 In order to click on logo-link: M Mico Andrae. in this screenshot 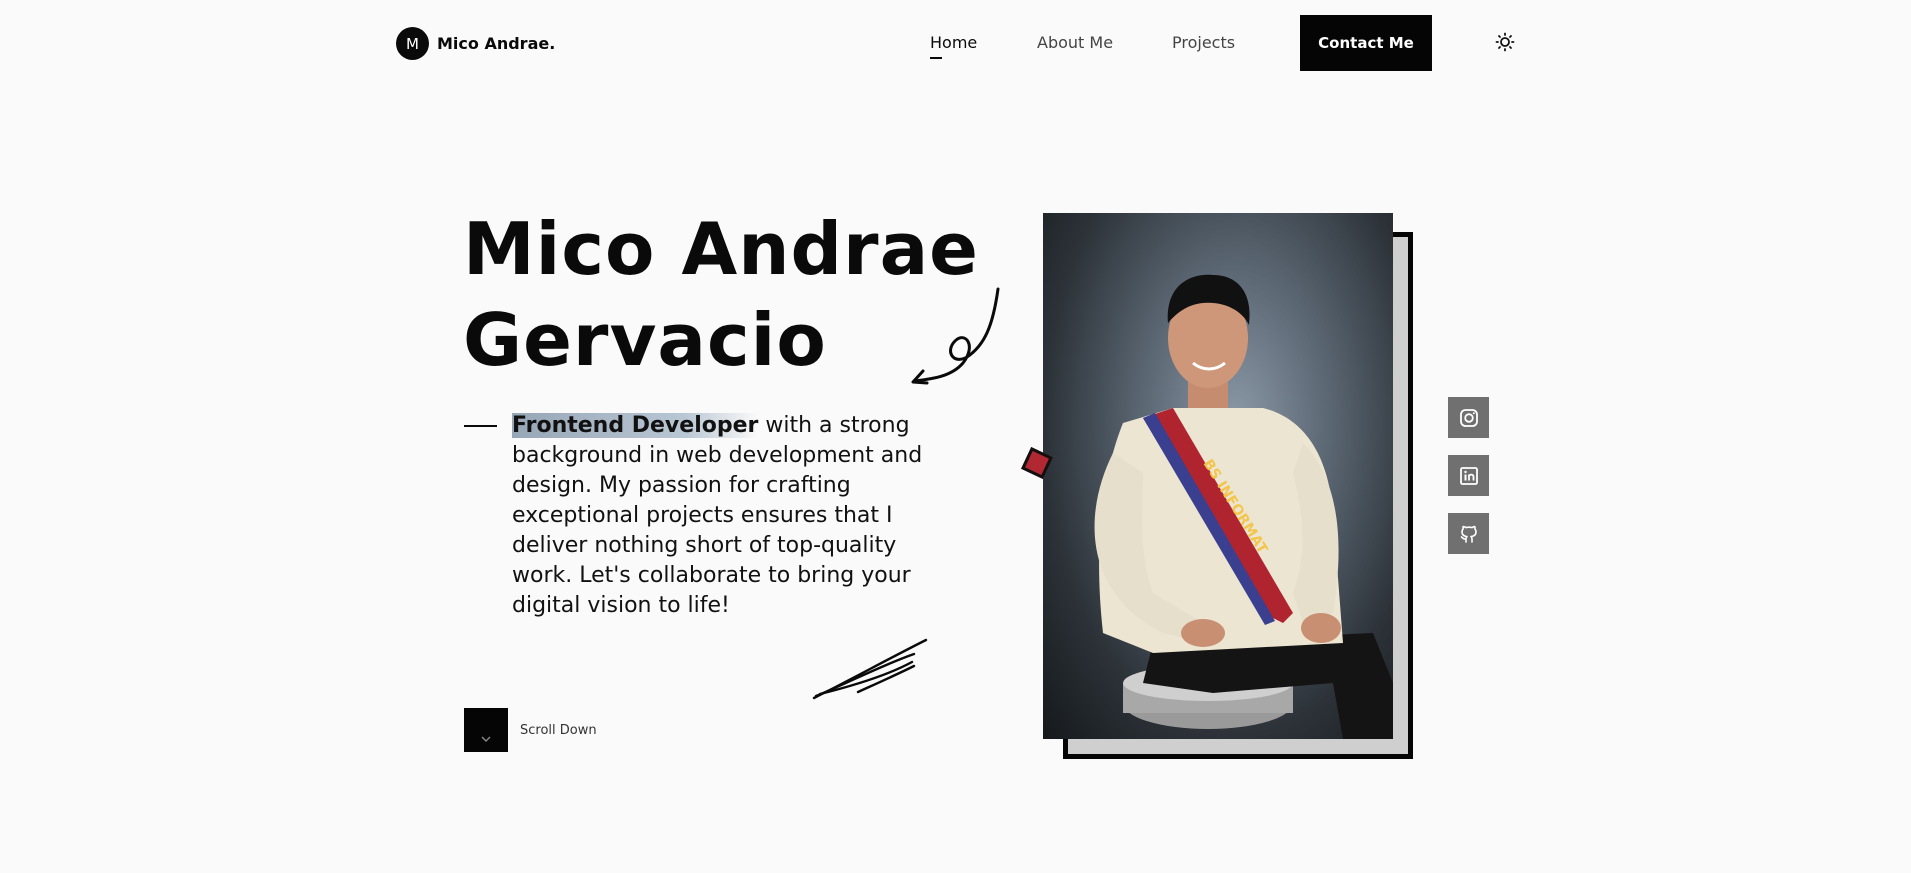, I will do `click(475, 43)`.